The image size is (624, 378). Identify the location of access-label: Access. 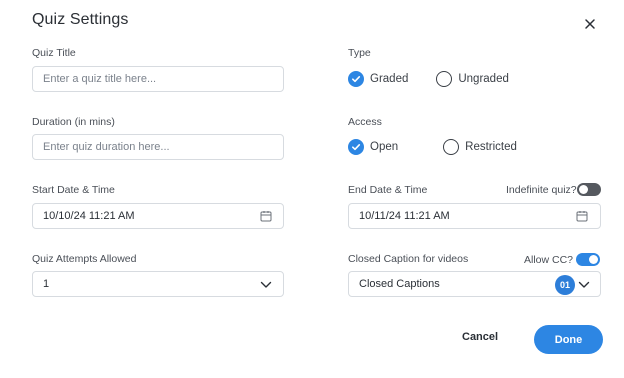
(365, 122).